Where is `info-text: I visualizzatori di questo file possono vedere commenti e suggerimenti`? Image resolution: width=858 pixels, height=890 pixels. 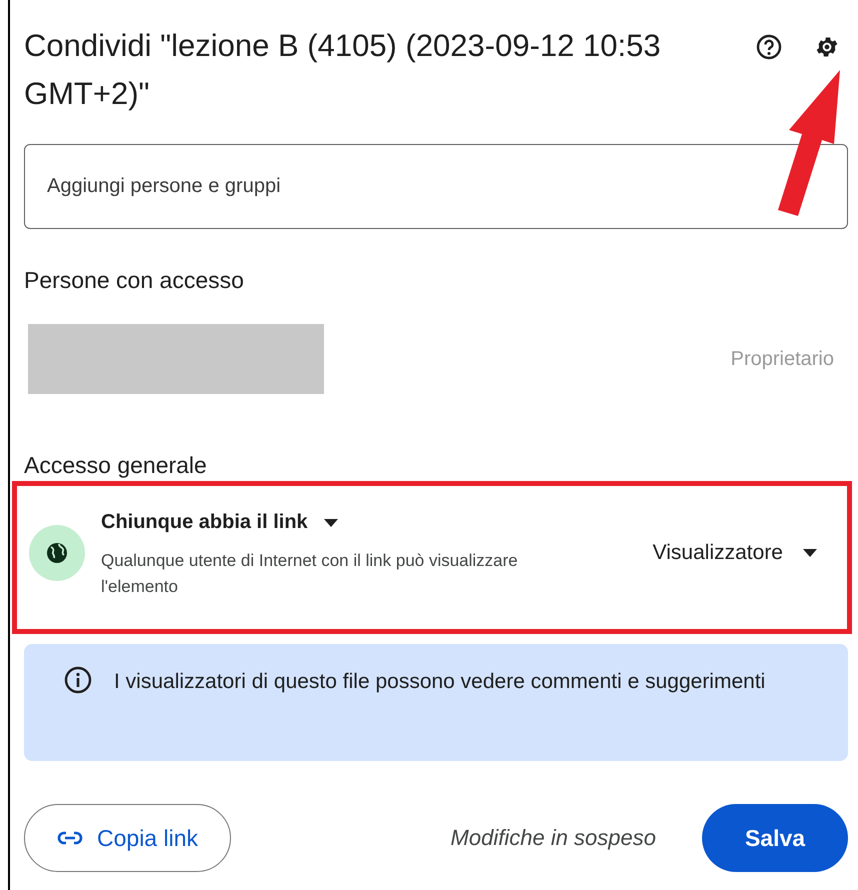 info-text: I visualizzatori di questo file possono vedere commenti e suggerimenti is located at coordinates (440, 682).